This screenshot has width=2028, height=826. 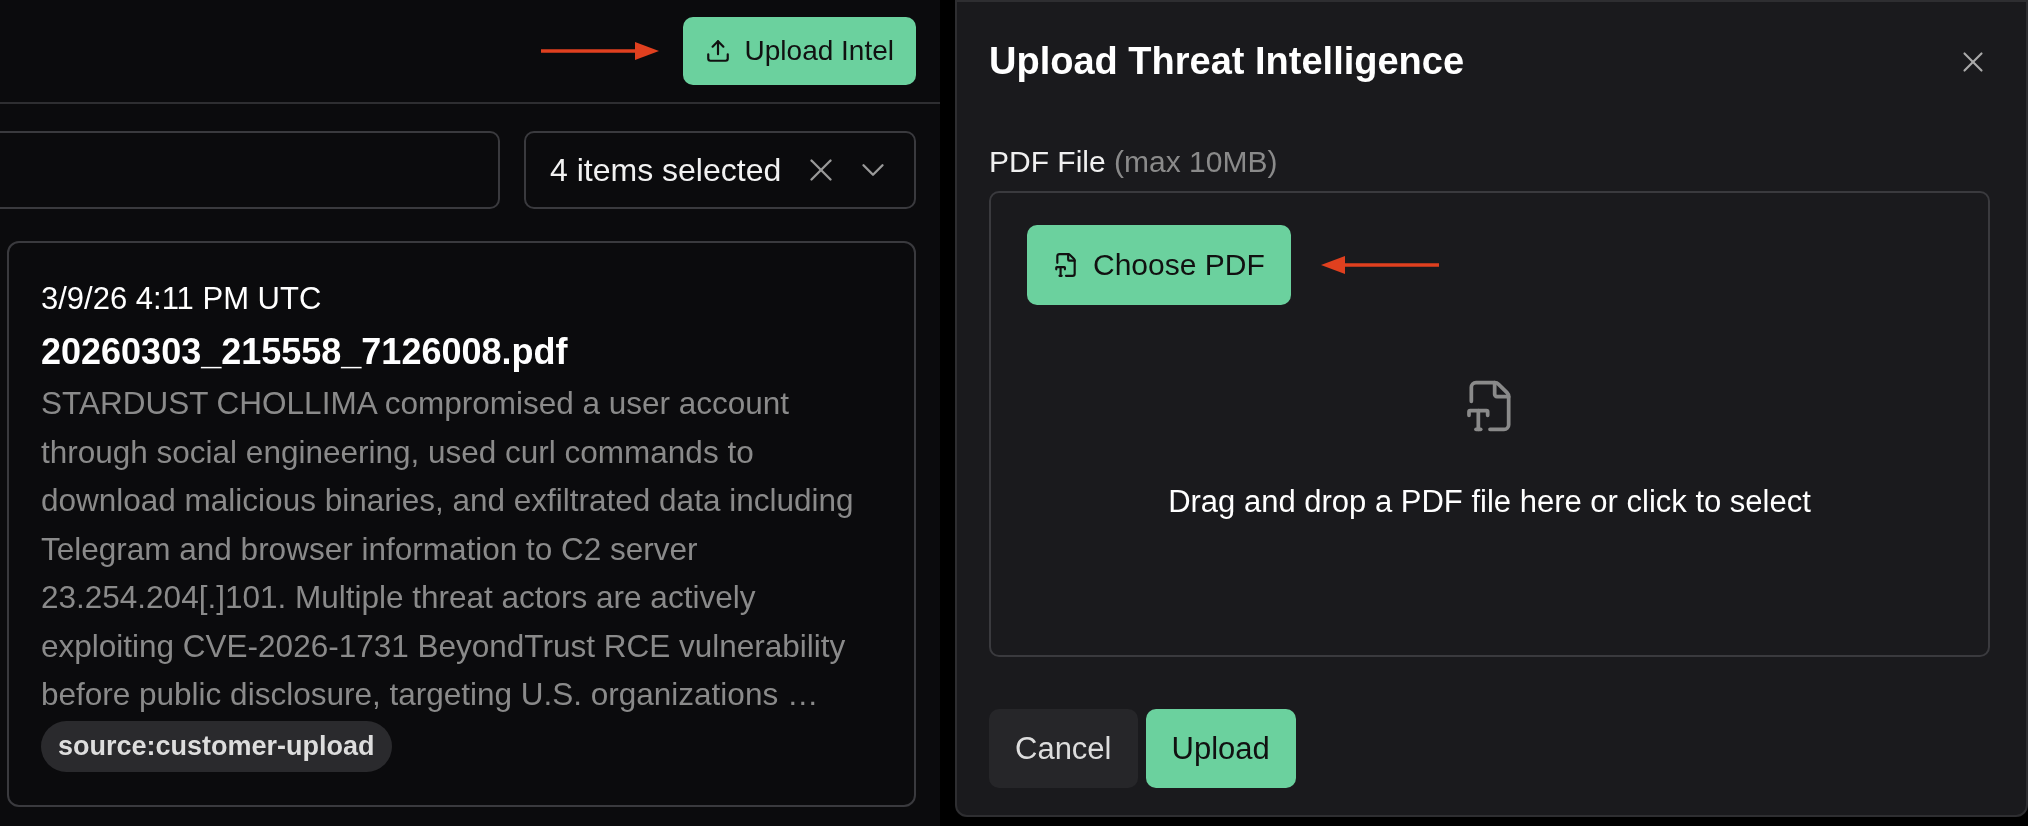 What do you see at coordinates (1220, 748) in the screenshot?
I see `upload-button: Upload` at bounding box center [1220, 748].